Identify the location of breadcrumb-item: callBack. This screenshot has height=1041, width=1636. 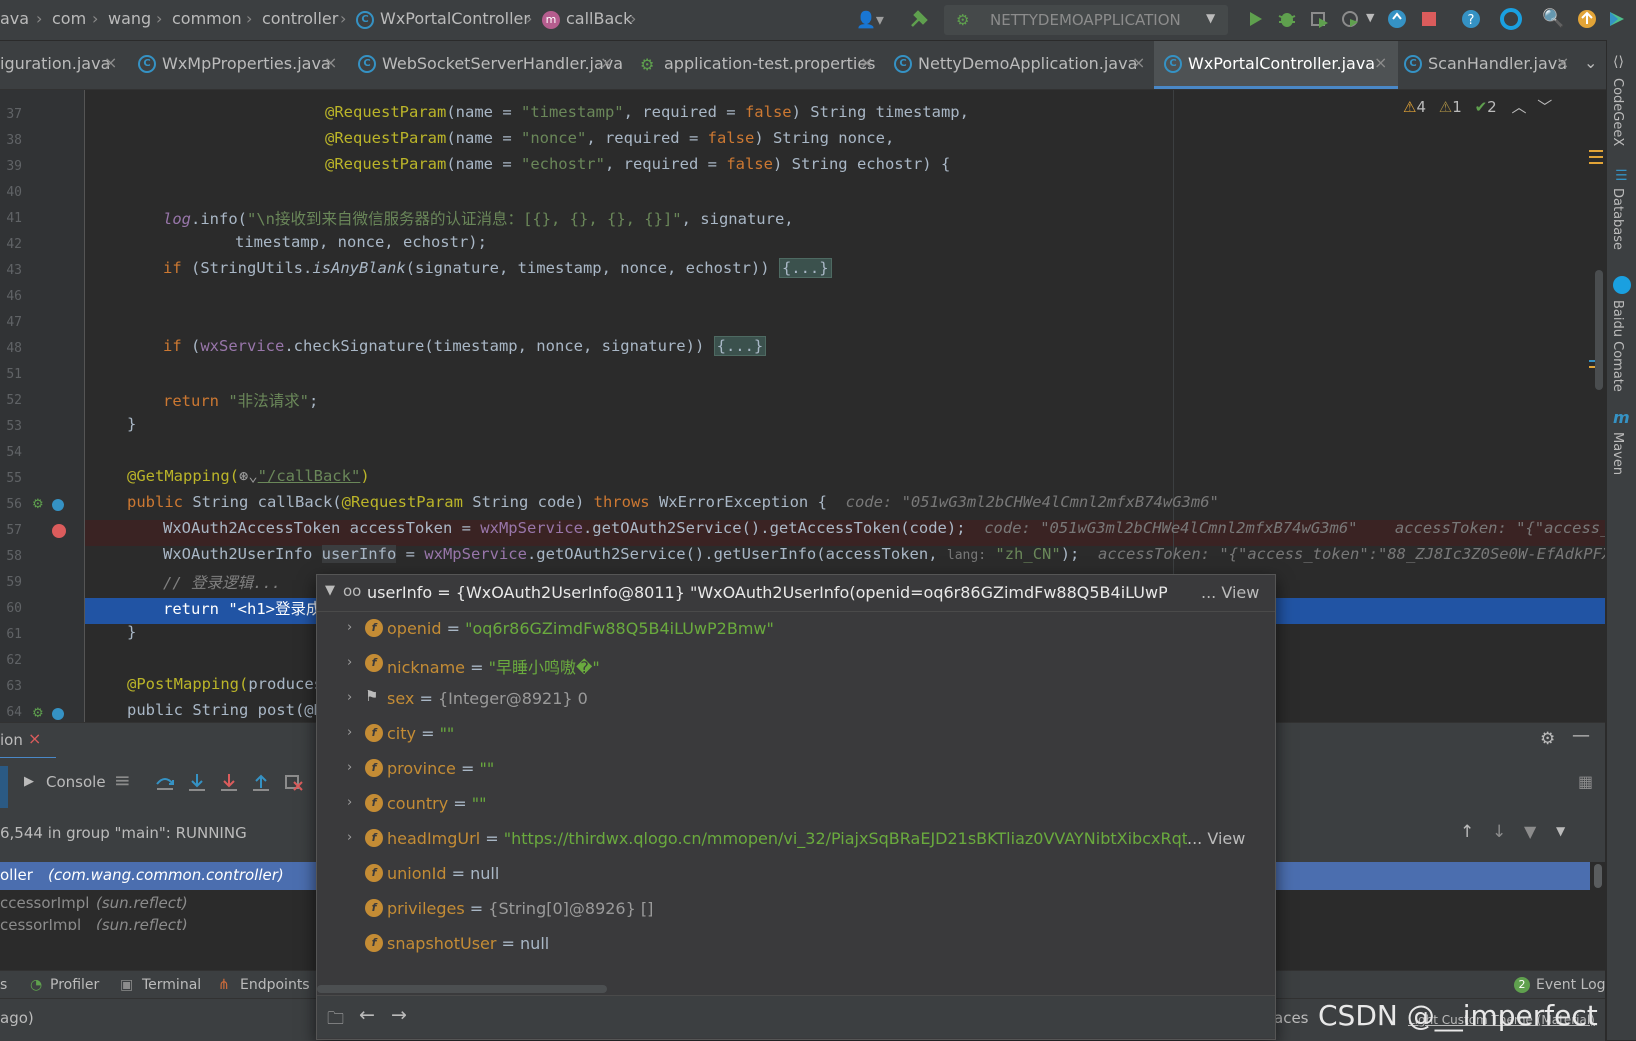
(599, 18).